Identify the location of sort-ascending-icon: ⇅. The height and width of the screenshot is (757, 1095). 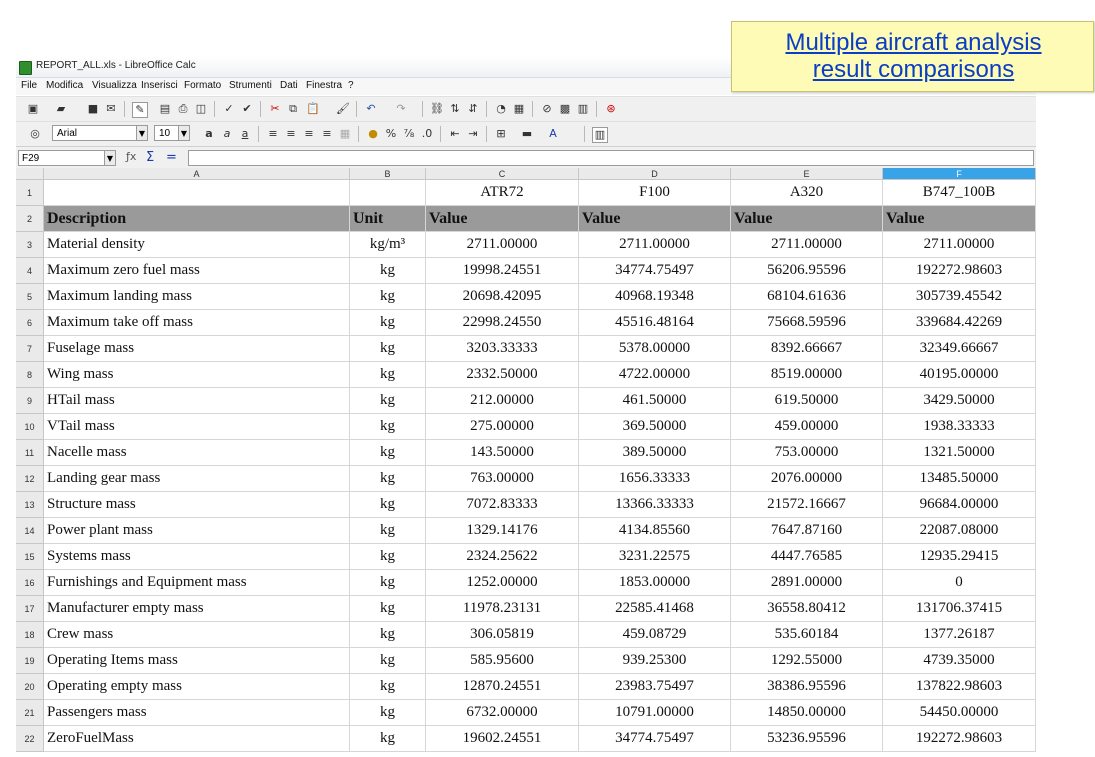
(455, 109).